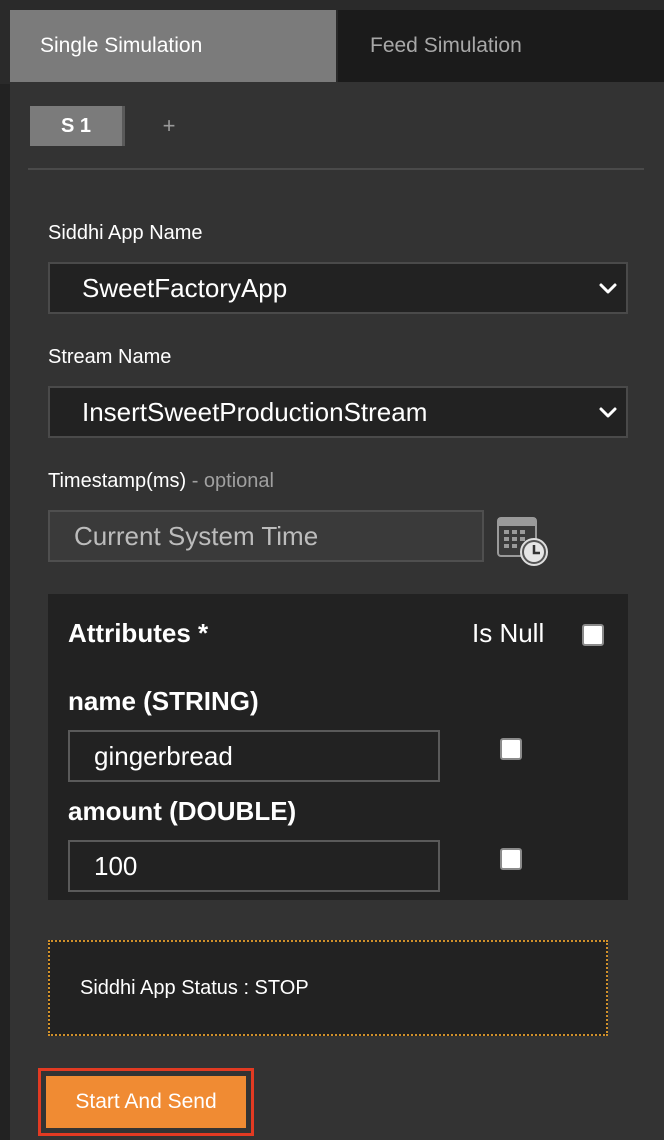  Describe the element at coordinates (511, 749) in the screenshot. I see `attribute-name-null-checkbox` at that location.